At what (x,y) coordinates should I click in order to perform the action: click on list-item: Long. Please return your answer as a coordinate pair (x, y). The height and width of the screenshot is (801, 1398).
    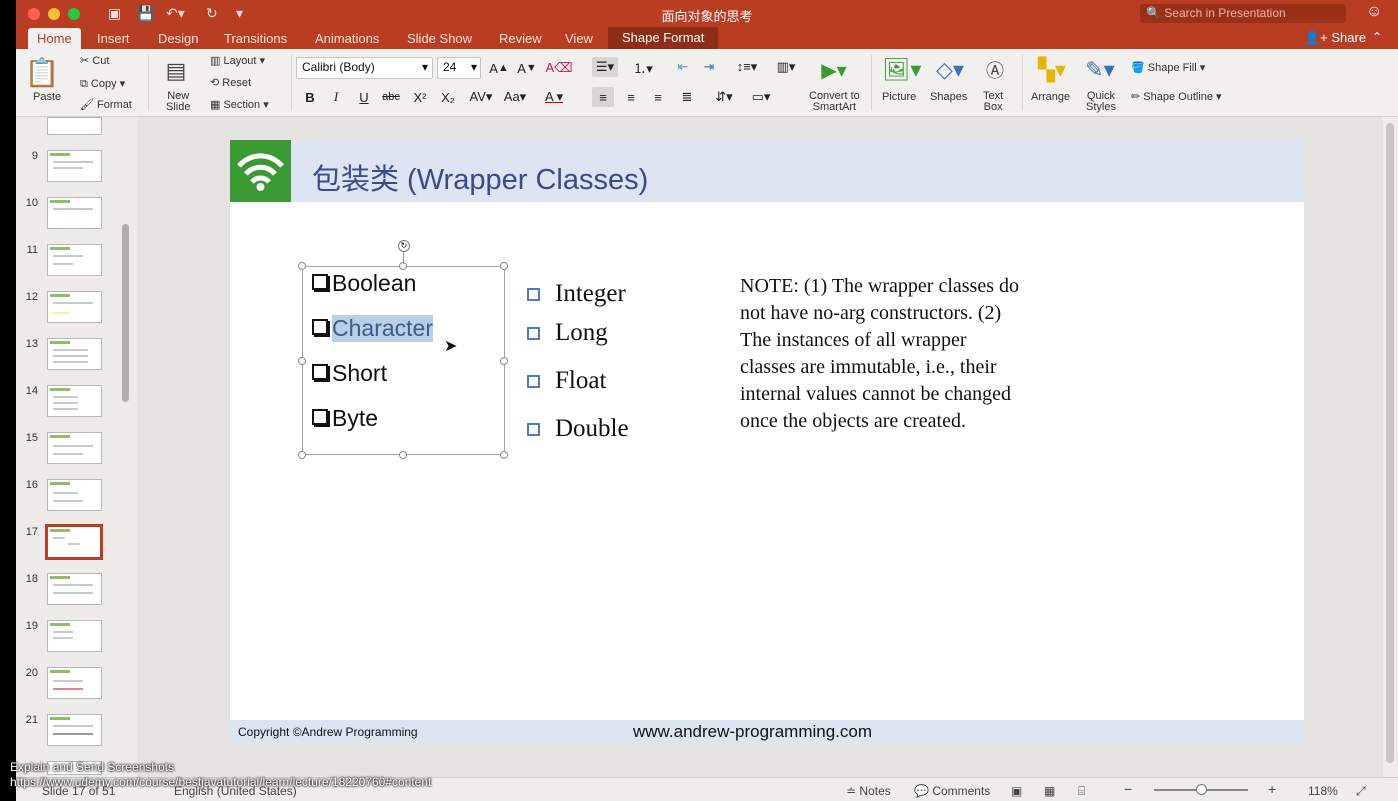
    Looking at the image, I should click on (567, 333).